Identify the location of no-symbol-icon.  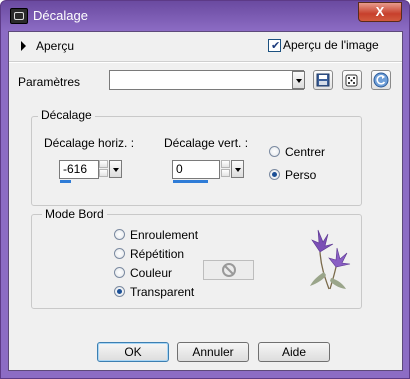
(229, 270).